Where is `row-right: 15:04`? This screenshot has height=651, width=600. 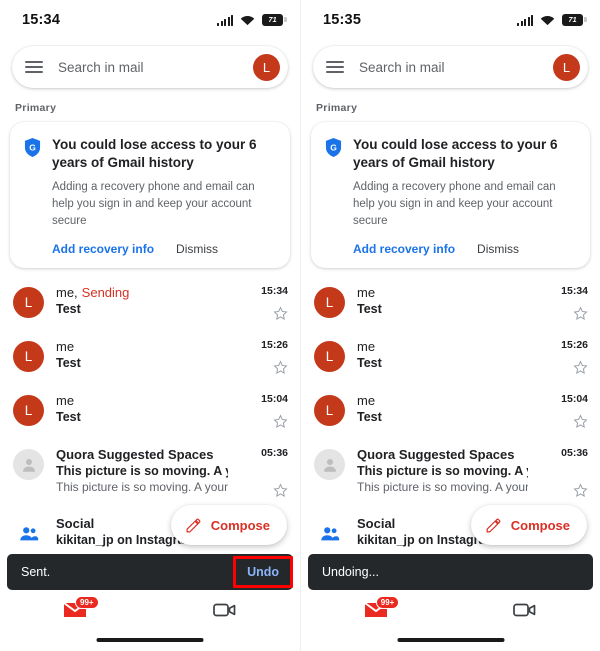 row-right: 15:04 is located at coordinates (564, 411).